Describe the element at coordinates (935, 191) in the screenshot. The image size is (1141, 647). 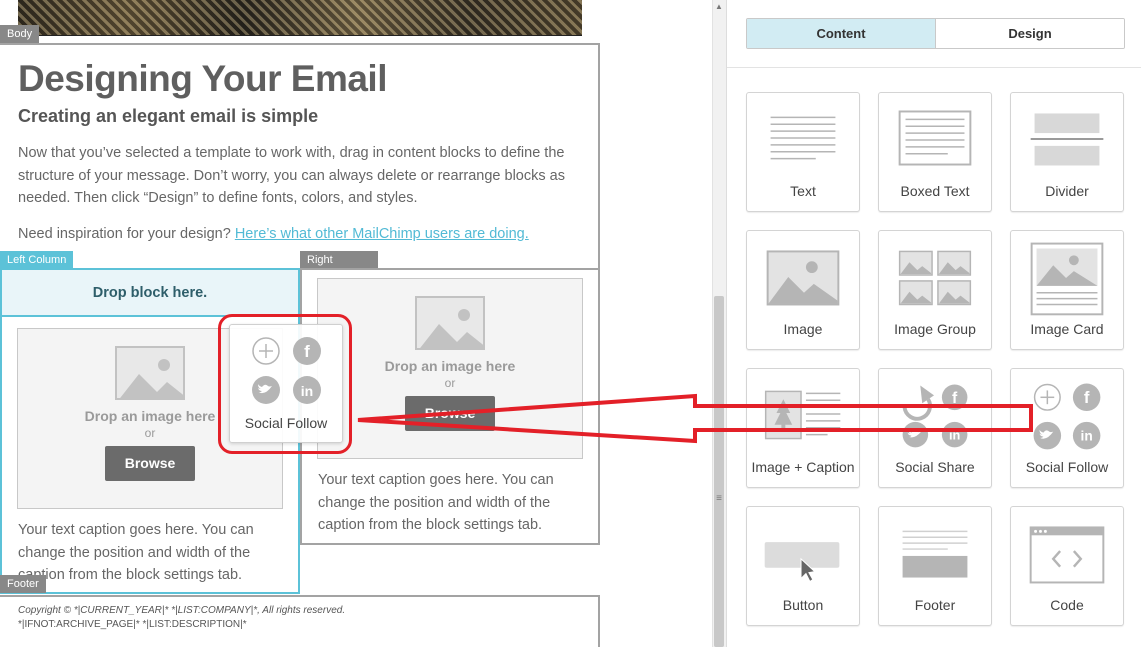
I see `block-label: Boxed Text` at that location.